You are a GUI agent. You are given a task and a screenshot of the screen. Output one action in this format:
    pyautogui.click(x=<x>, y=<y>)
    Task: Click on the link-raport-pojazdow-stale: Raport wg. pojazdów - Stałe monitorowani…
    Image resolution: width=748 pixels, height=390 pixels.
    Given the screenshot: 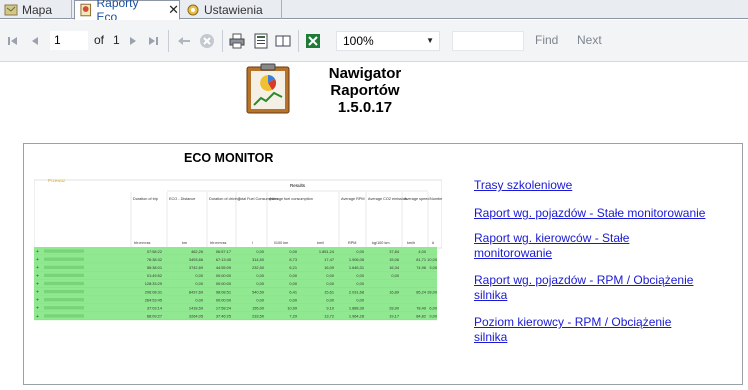 What is the action you would take?
    pyautogui.click(x=609, y=213)
    